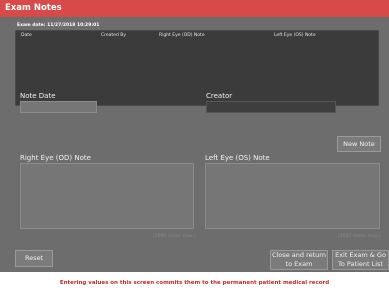 This screenshot has height=294, width=389. Describe the element at coordinates (359, 236) in the screenshot. I see `left-note-char-limit: (2000 chars. max.)` at that location.